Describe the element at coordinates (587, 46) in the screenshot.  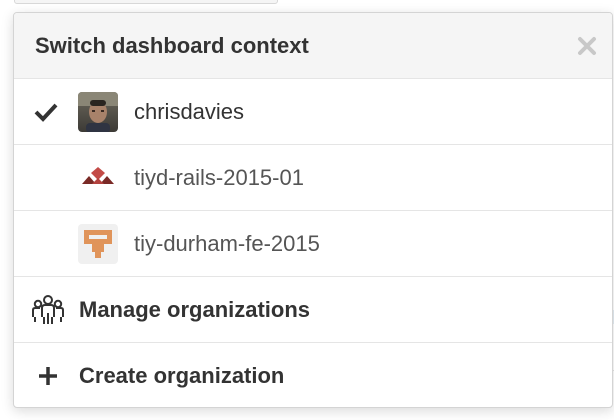
I see `close-icon` at that location.